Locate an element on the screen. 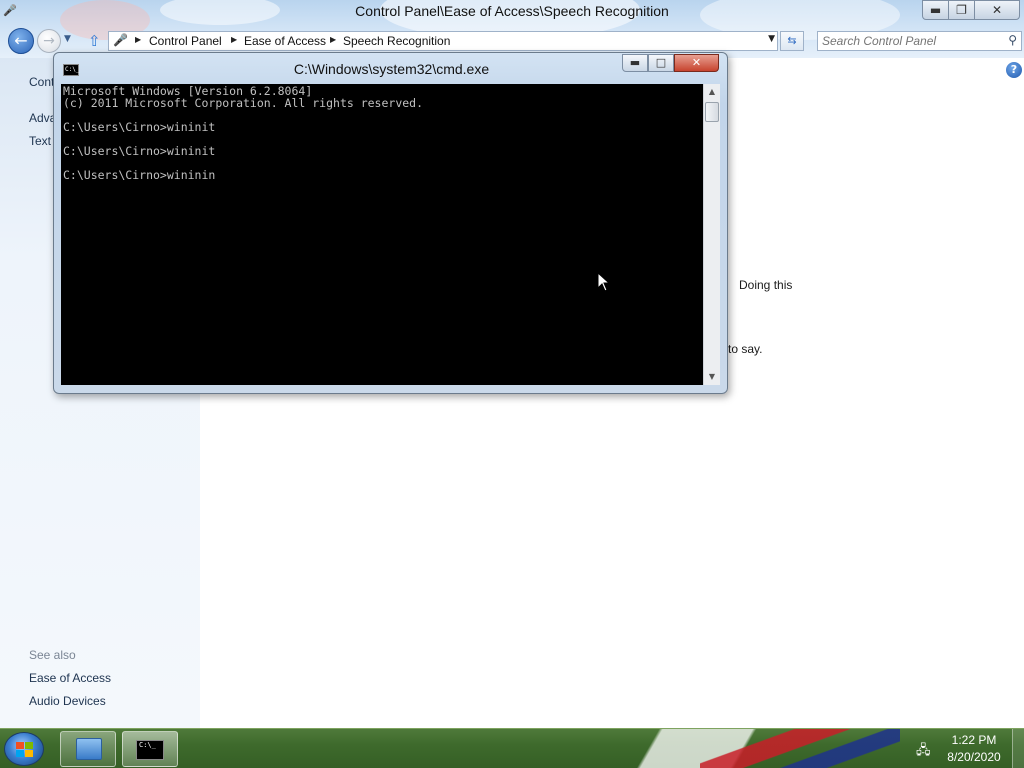 Image resolution: width=1024 pixels, height=768 pixels. see-also-ease-of-access-link: Ease of Access is located at coordinates (70, 678).